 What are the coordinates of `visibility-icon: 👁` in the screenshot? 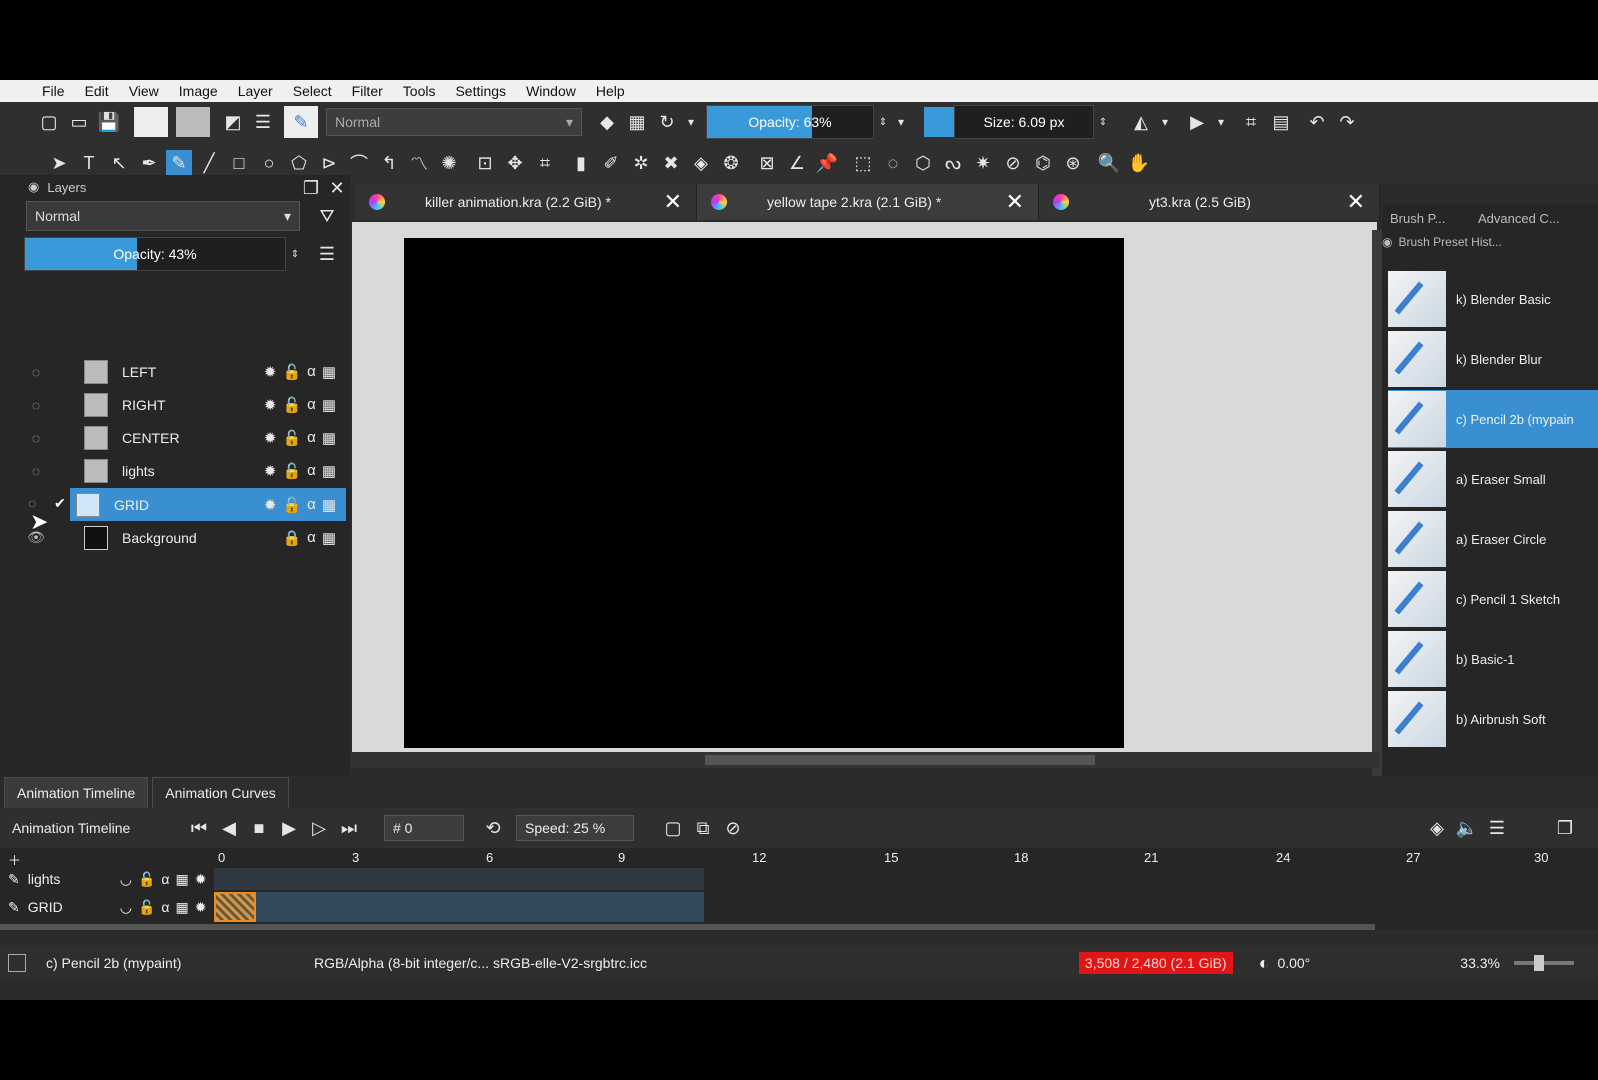 It's located at (36, 537).